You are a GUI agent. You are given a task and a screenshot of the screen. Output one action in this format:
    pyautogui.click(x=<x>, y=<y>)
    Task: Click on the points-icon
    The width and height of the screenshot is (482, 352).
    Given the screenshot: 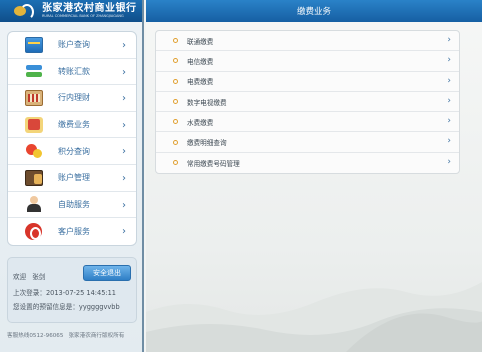 What is the action you would take?
    pyautogui.click(x=34, y=151)
    